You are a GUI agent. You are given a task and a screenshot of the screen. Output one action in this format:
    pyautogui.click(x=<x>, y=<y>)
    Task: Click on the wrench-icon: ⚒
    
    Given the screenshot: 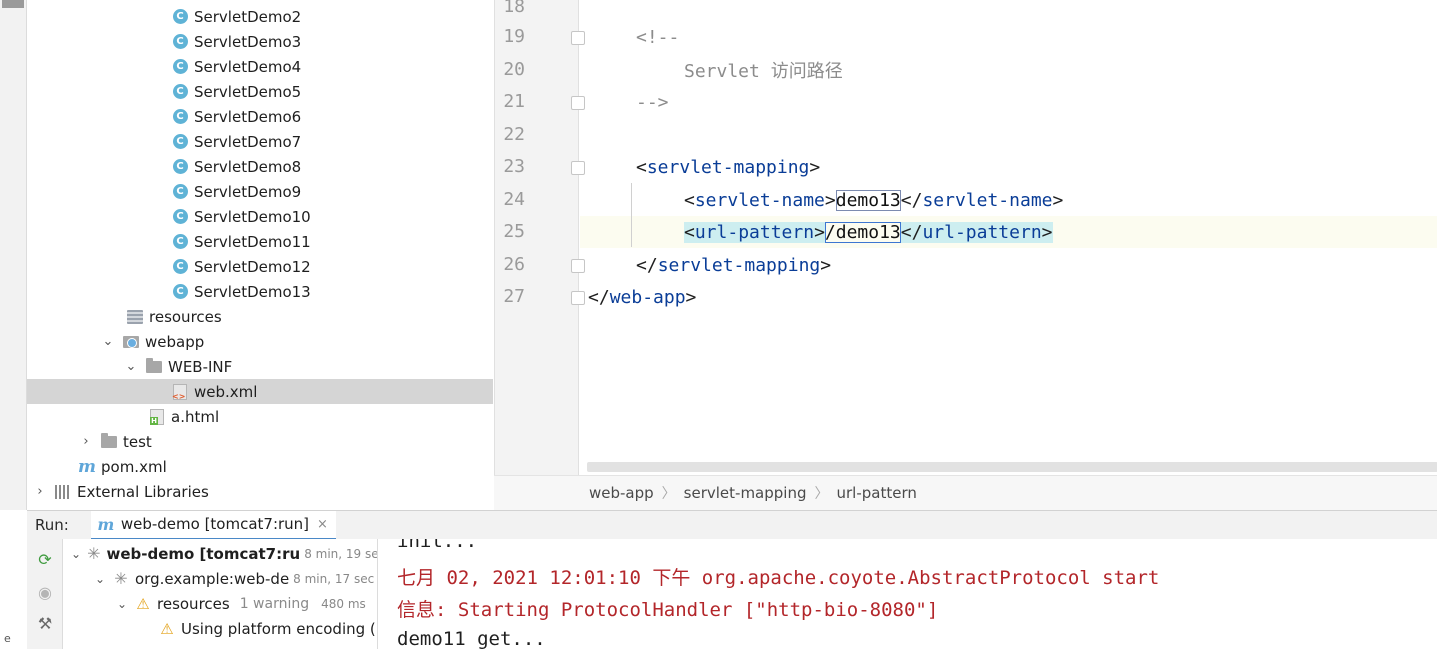 What is the action you would take?
    pyautogui.click(x=45, y=623)
    